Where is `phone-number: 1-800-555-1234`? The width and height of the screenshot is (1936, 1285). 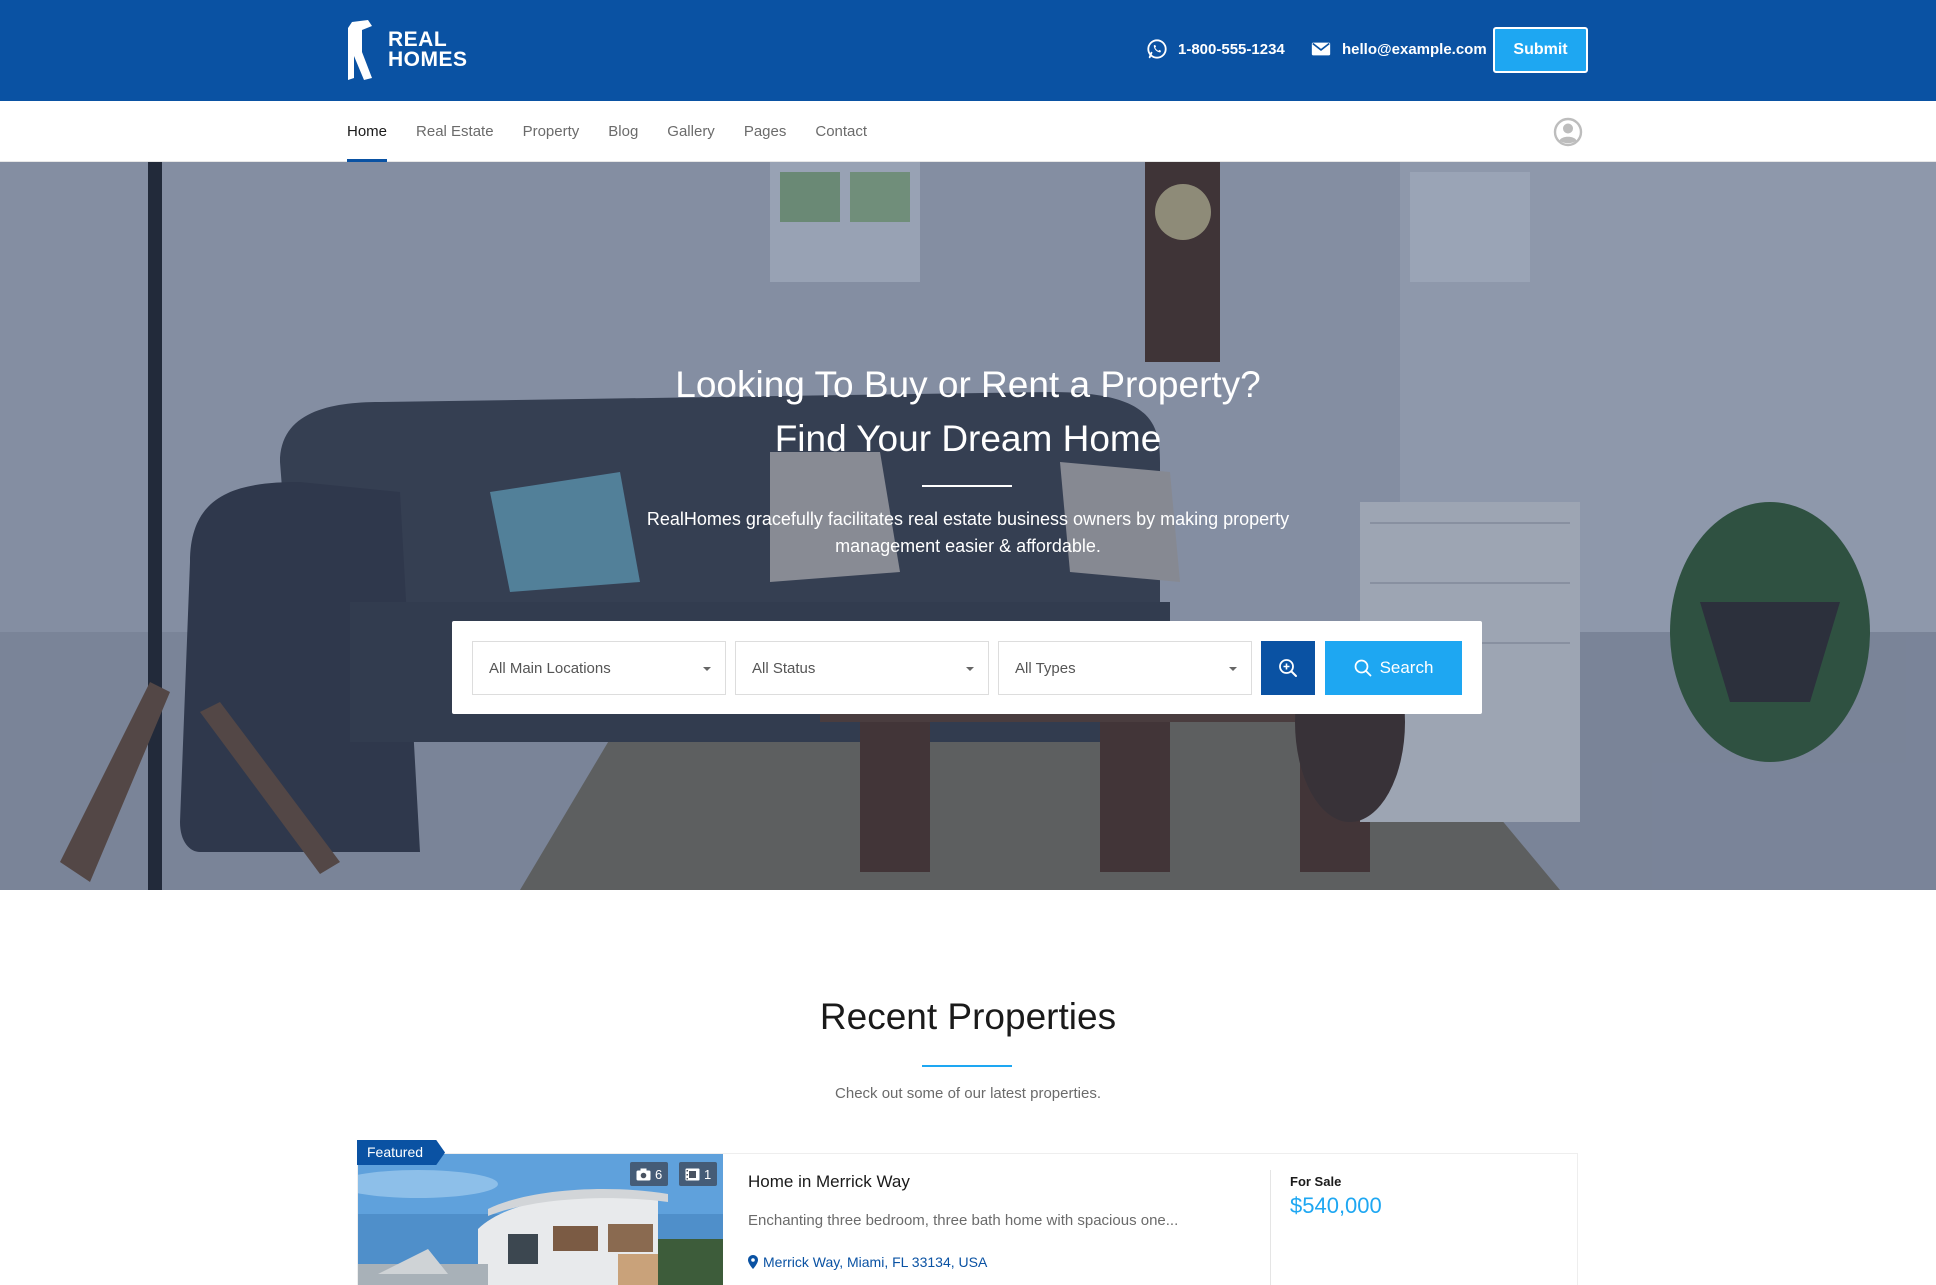
phone-number: 1-800-555-1234 is located at coordinates (1231, 49).